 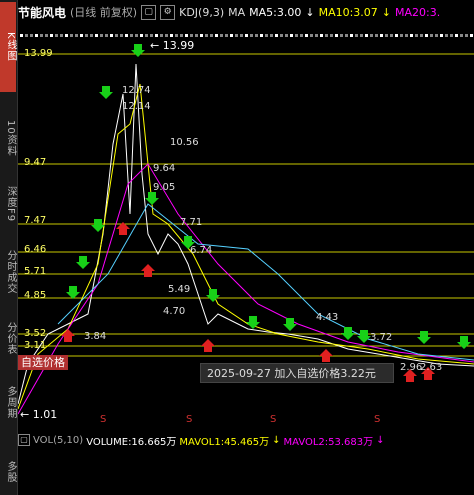 I want to click on watch-price-tag: 自选价格, so click(x=43, y=362).